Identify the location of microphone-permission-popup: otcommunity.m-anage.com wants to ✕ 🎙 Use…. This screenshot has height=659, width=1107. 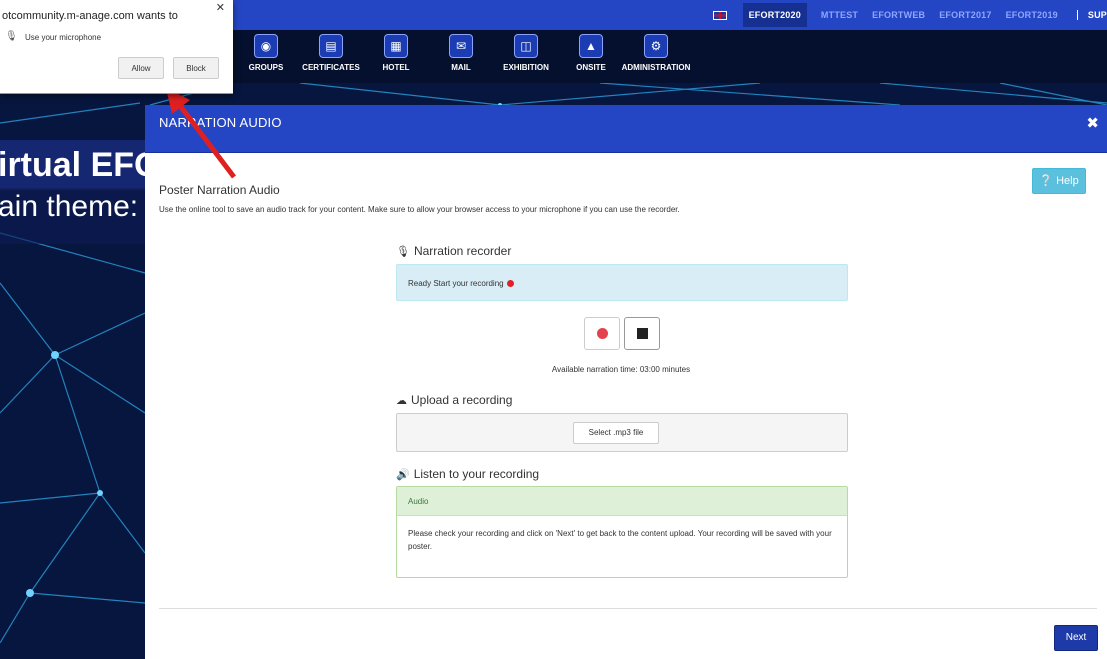
(116, 47).